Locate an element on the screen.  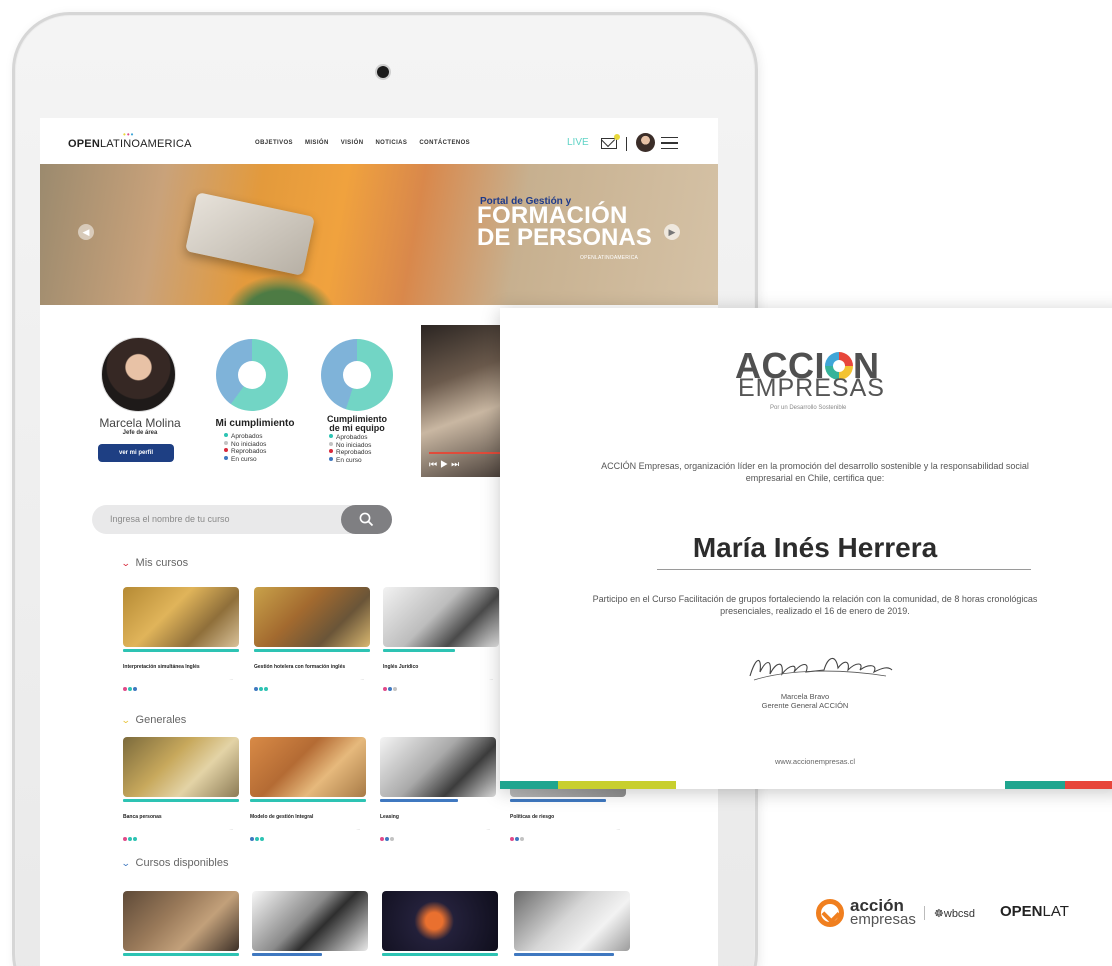
hero-photo-tablet is located at coordinates (250, 234).